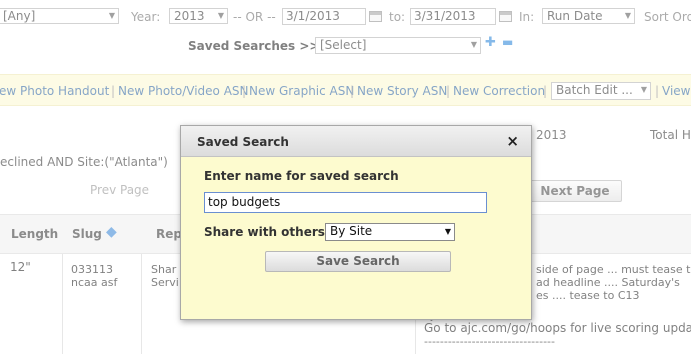  What do you see at coordinates (356, 141) in the screenshot?
I see `dialog-header: Saved Search ×` at bounding box center [356, 141].